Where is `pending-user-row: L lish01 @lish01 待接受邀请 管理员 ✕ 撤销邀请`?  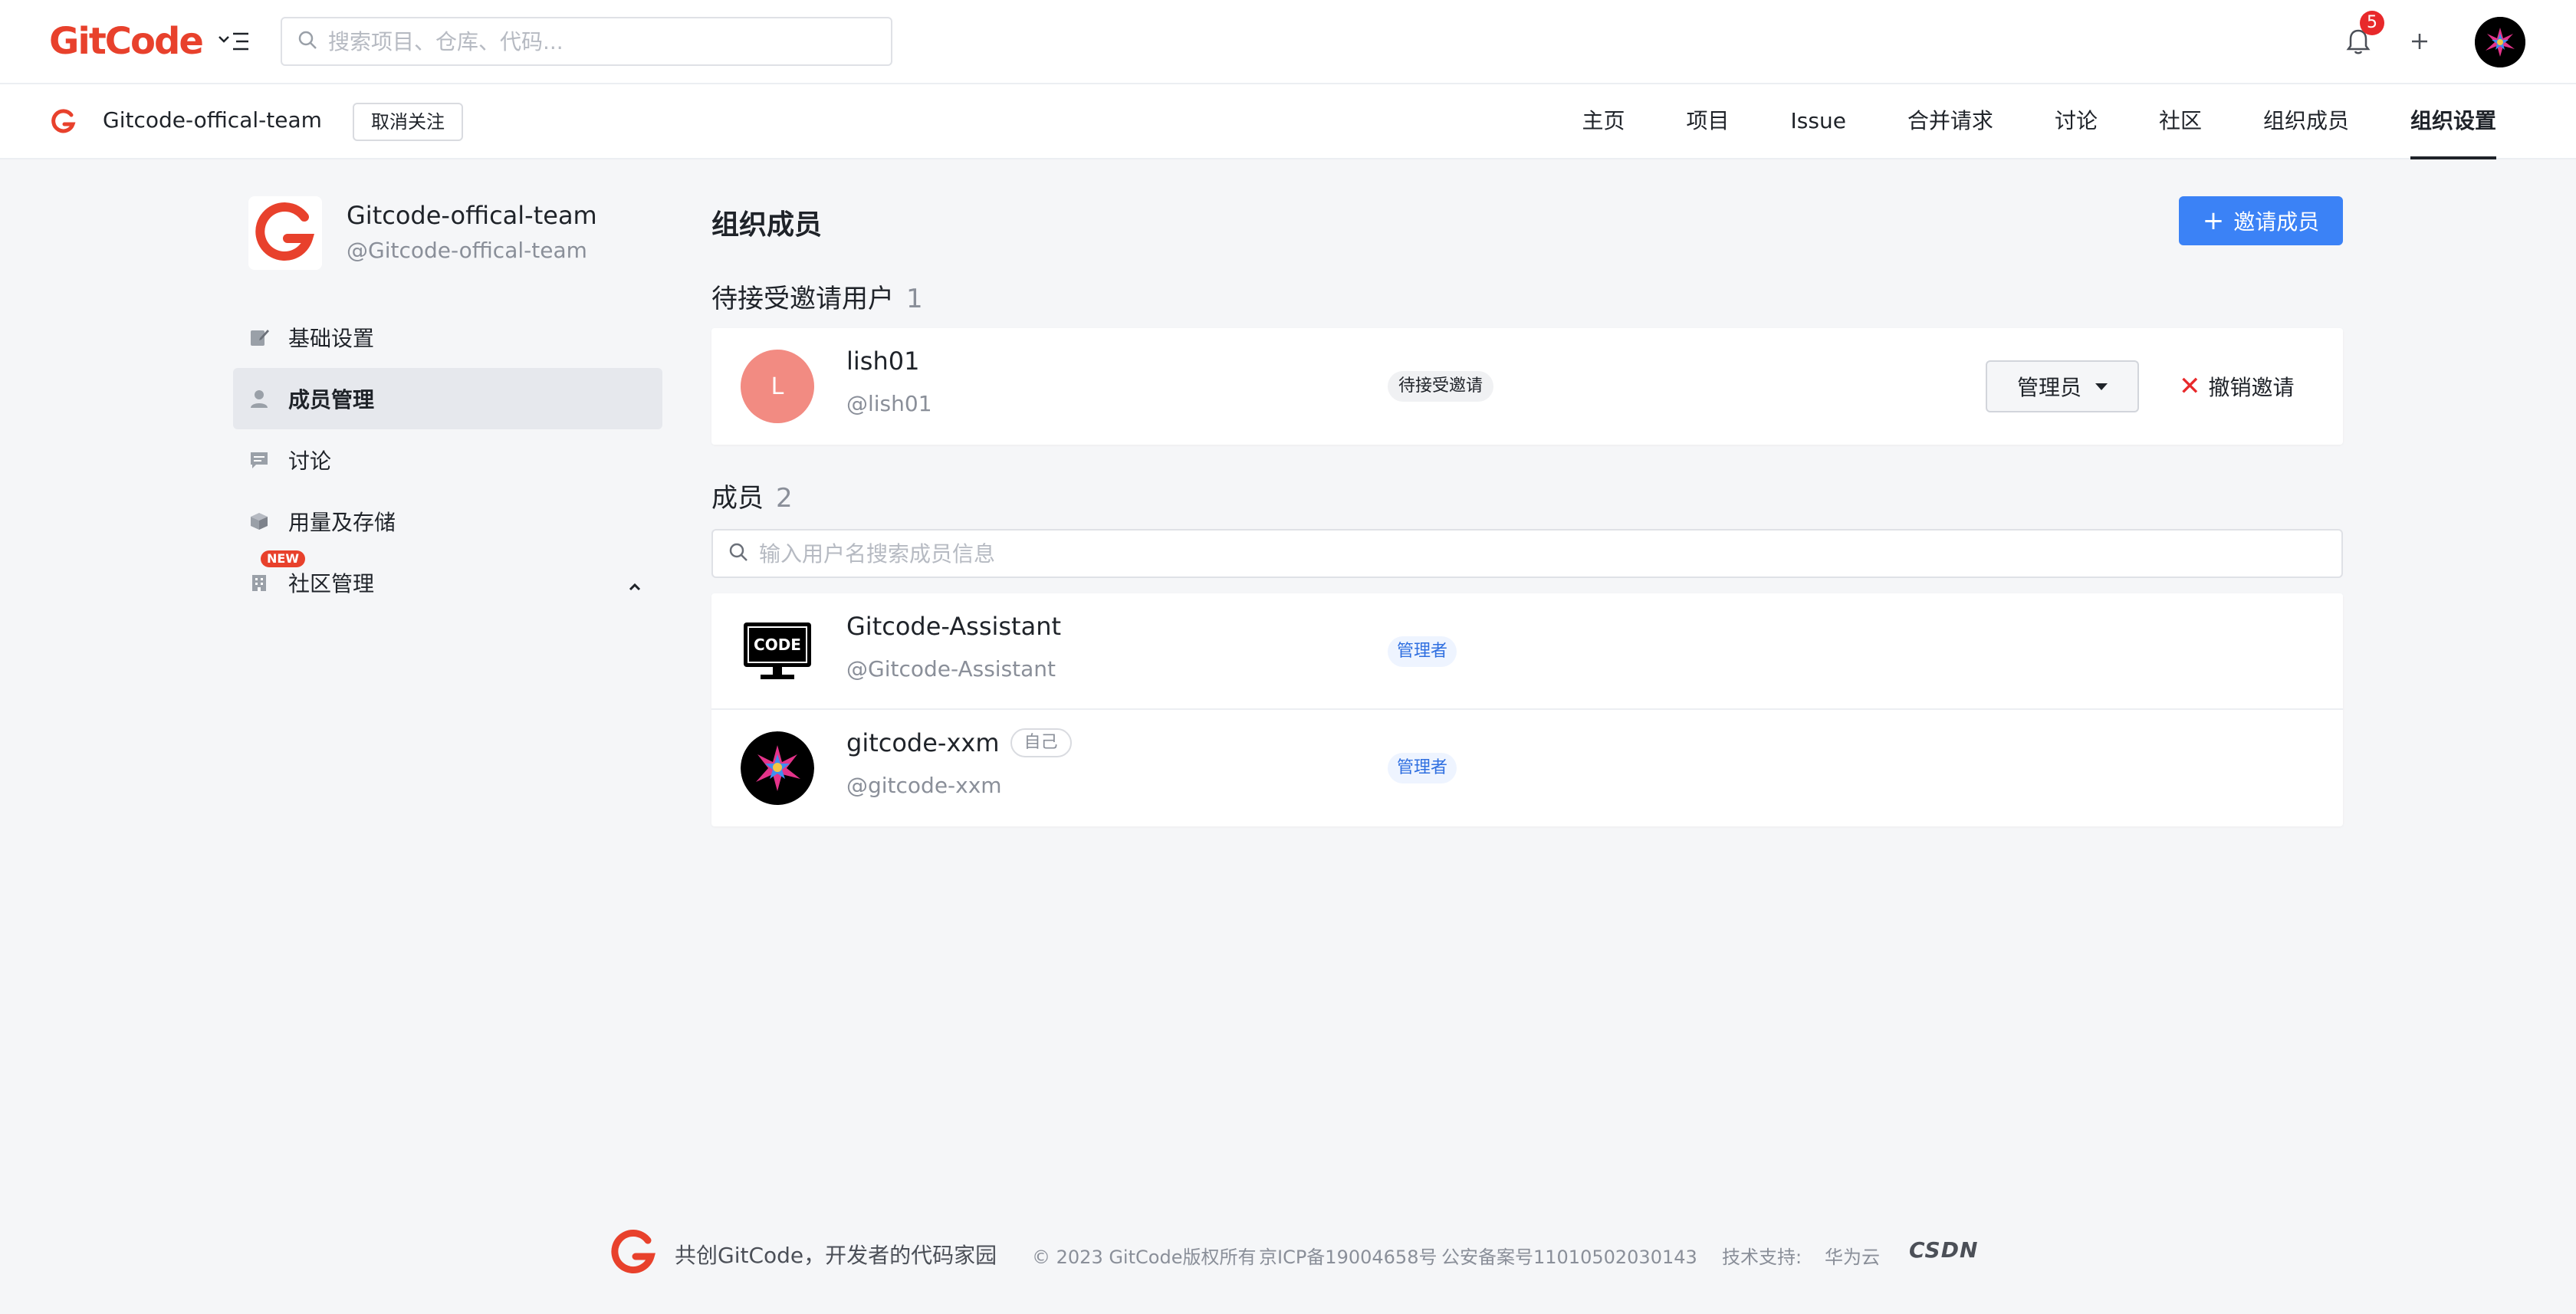
pending-user-row: L lish01 @lish01 待接受邀请 管理员 ✕ 撤销邀请 is located at coordinates (1527, 386).